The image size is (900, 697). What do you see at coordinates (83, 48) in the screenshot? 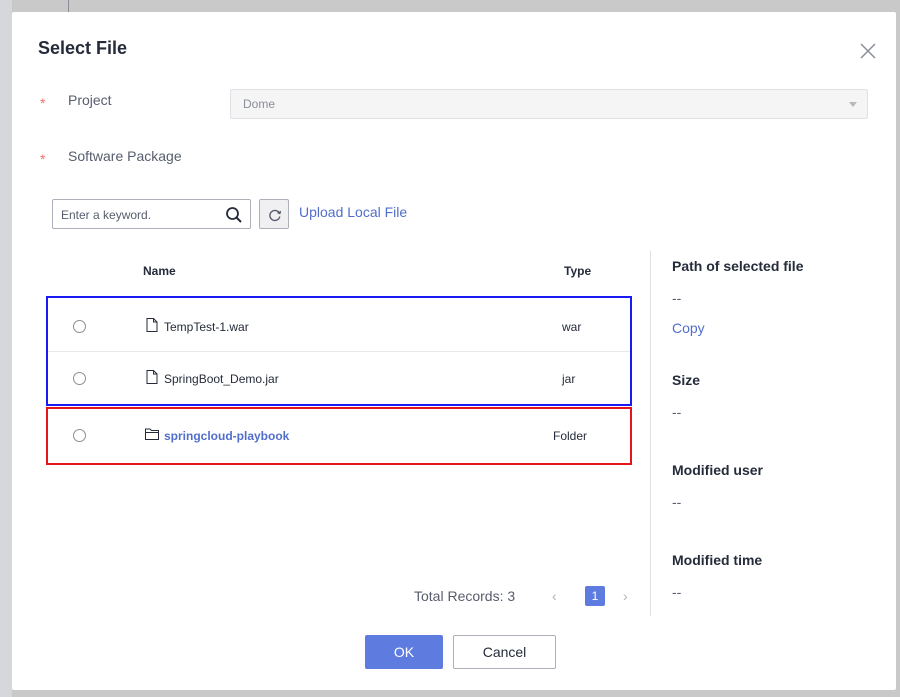
I see `dialog-title: Select File` at bounding box center [83, 48].